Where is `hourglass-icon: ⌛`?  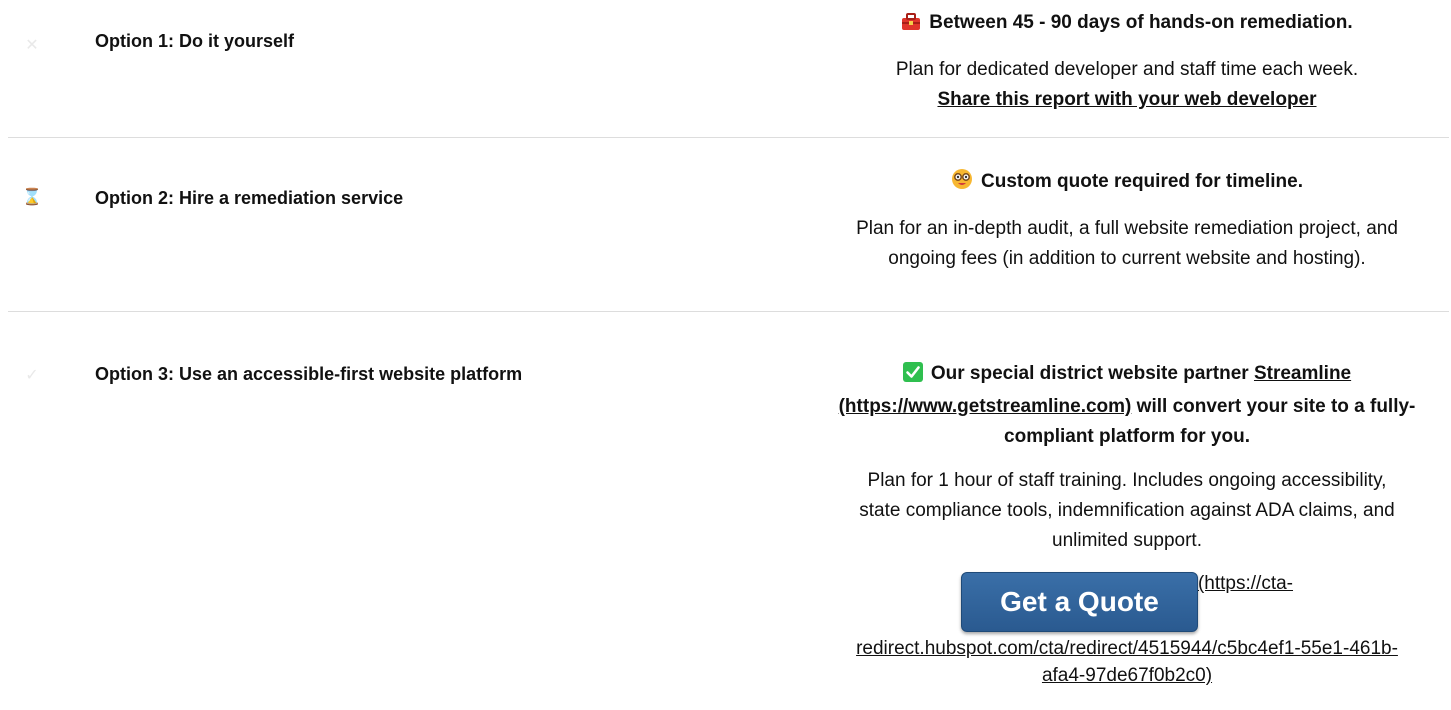
hourglass-icon: ⌛ is located at coordinates (32, 197).